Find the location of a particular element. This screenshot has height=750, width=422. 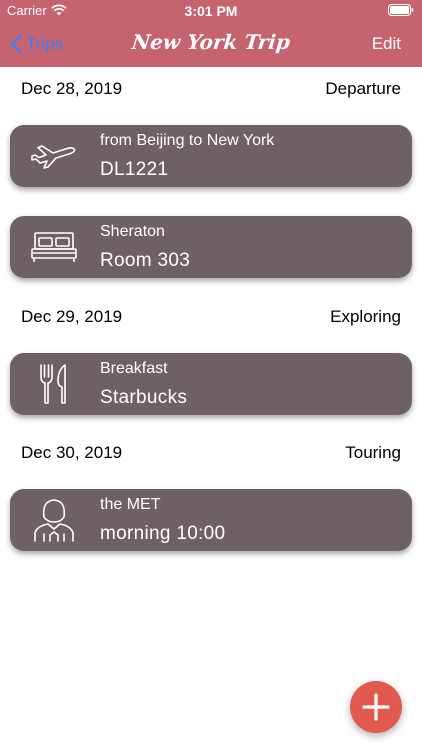

section-date: Dec 28, 2019 is located at coordinates (72, 88).